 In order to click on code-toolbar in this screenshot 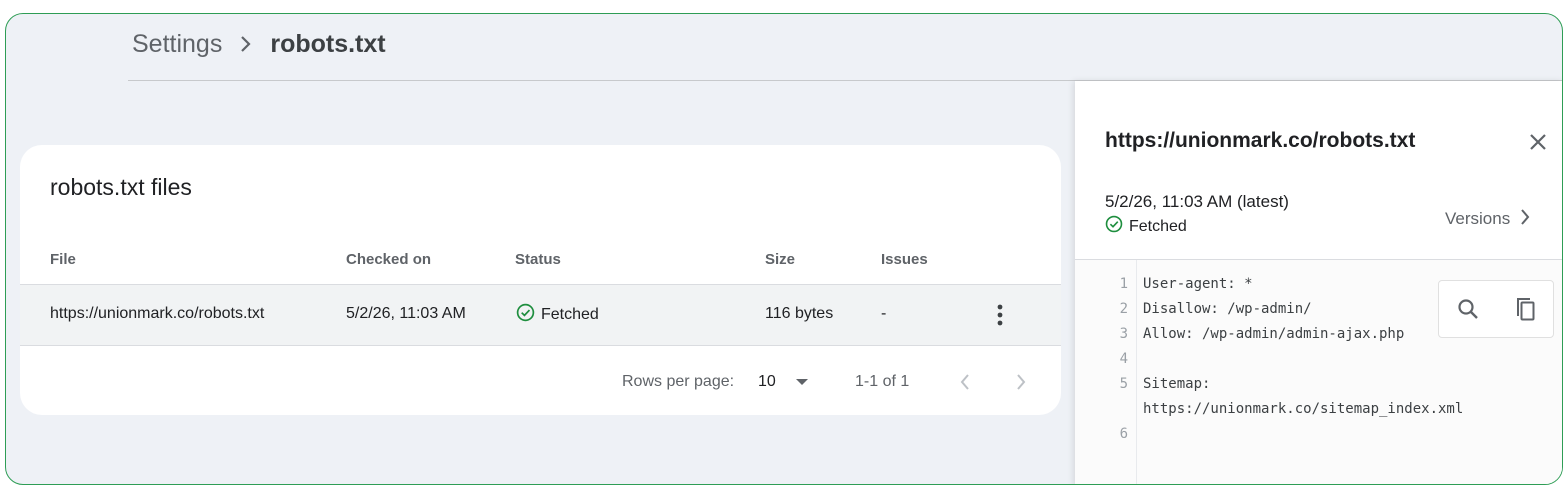, I will do `click(1496, 309)`.